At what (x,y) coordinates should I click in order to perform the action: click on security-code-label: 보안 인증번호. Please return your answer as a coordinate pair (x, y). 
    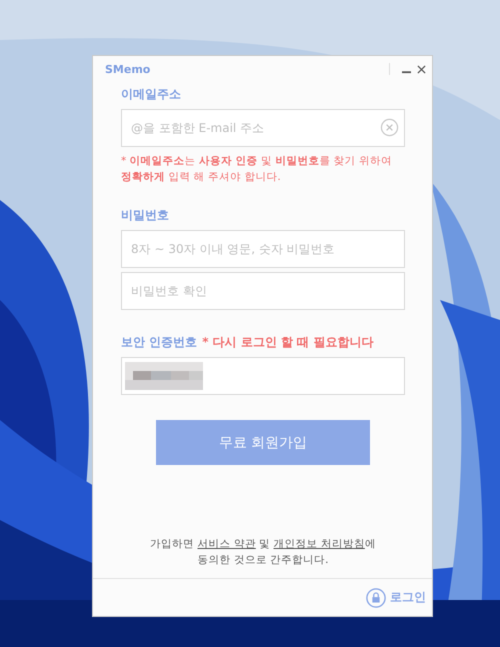
    Looking at the image, I should click on (159, 342).